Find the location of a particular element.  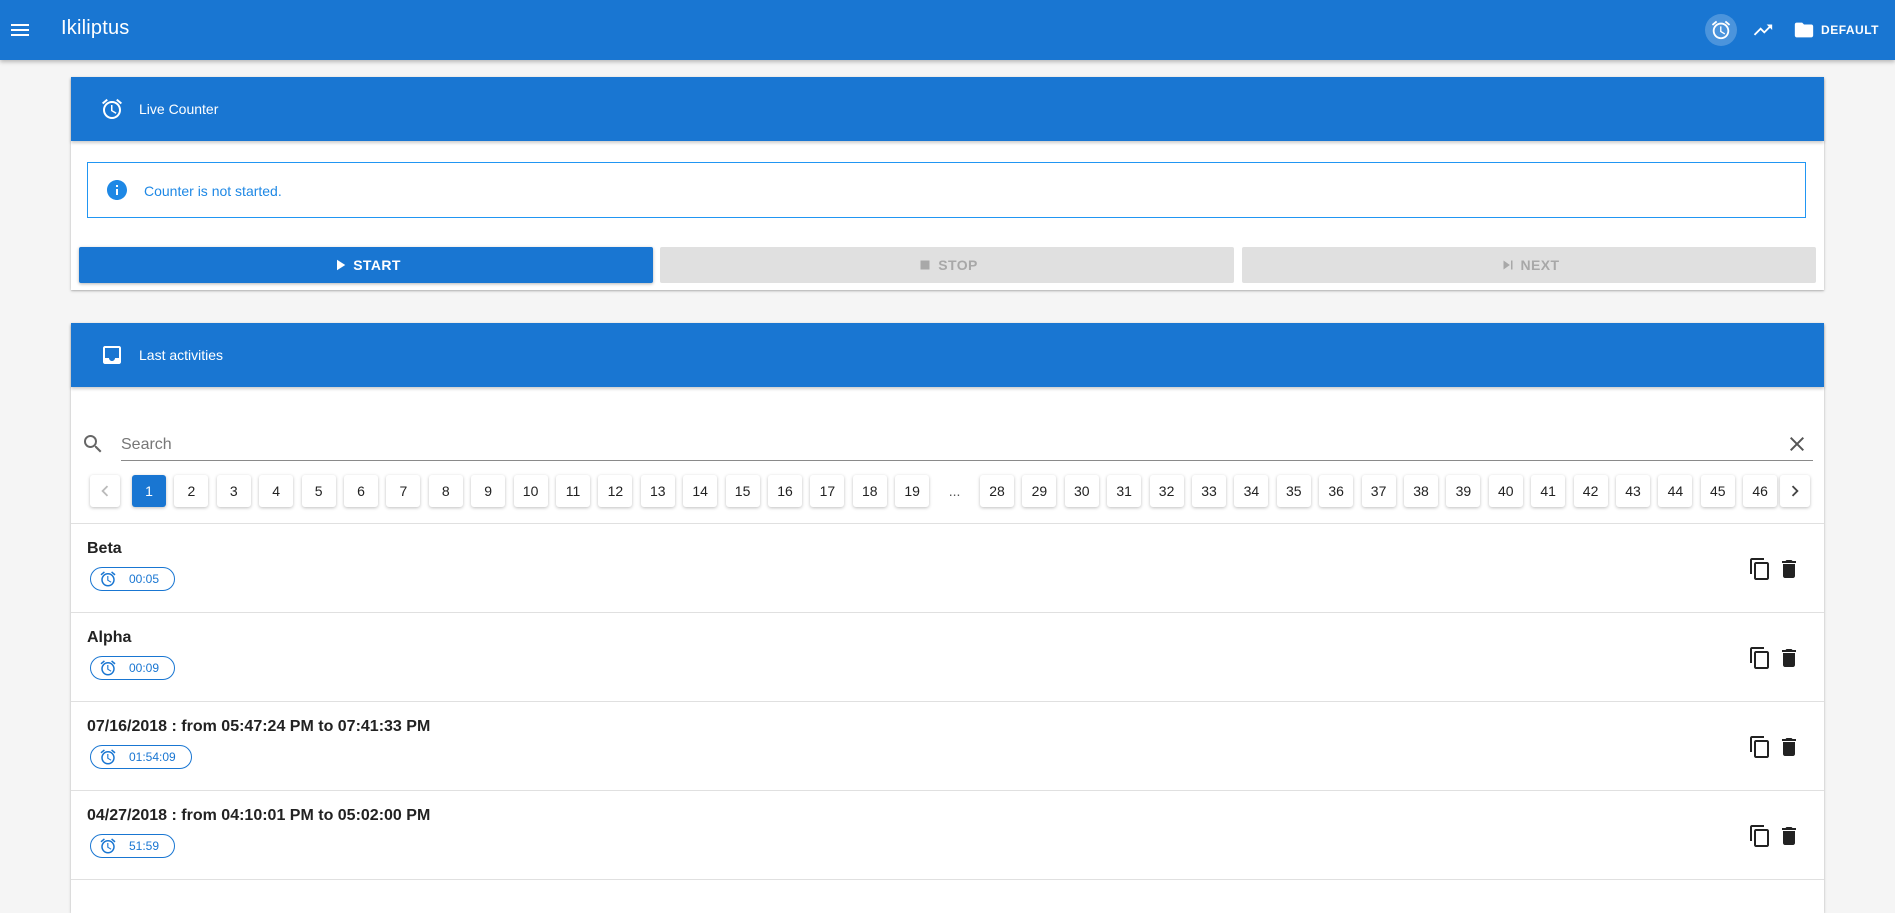

live-counter-header: Live Counter is located at coordinates (947, 109).